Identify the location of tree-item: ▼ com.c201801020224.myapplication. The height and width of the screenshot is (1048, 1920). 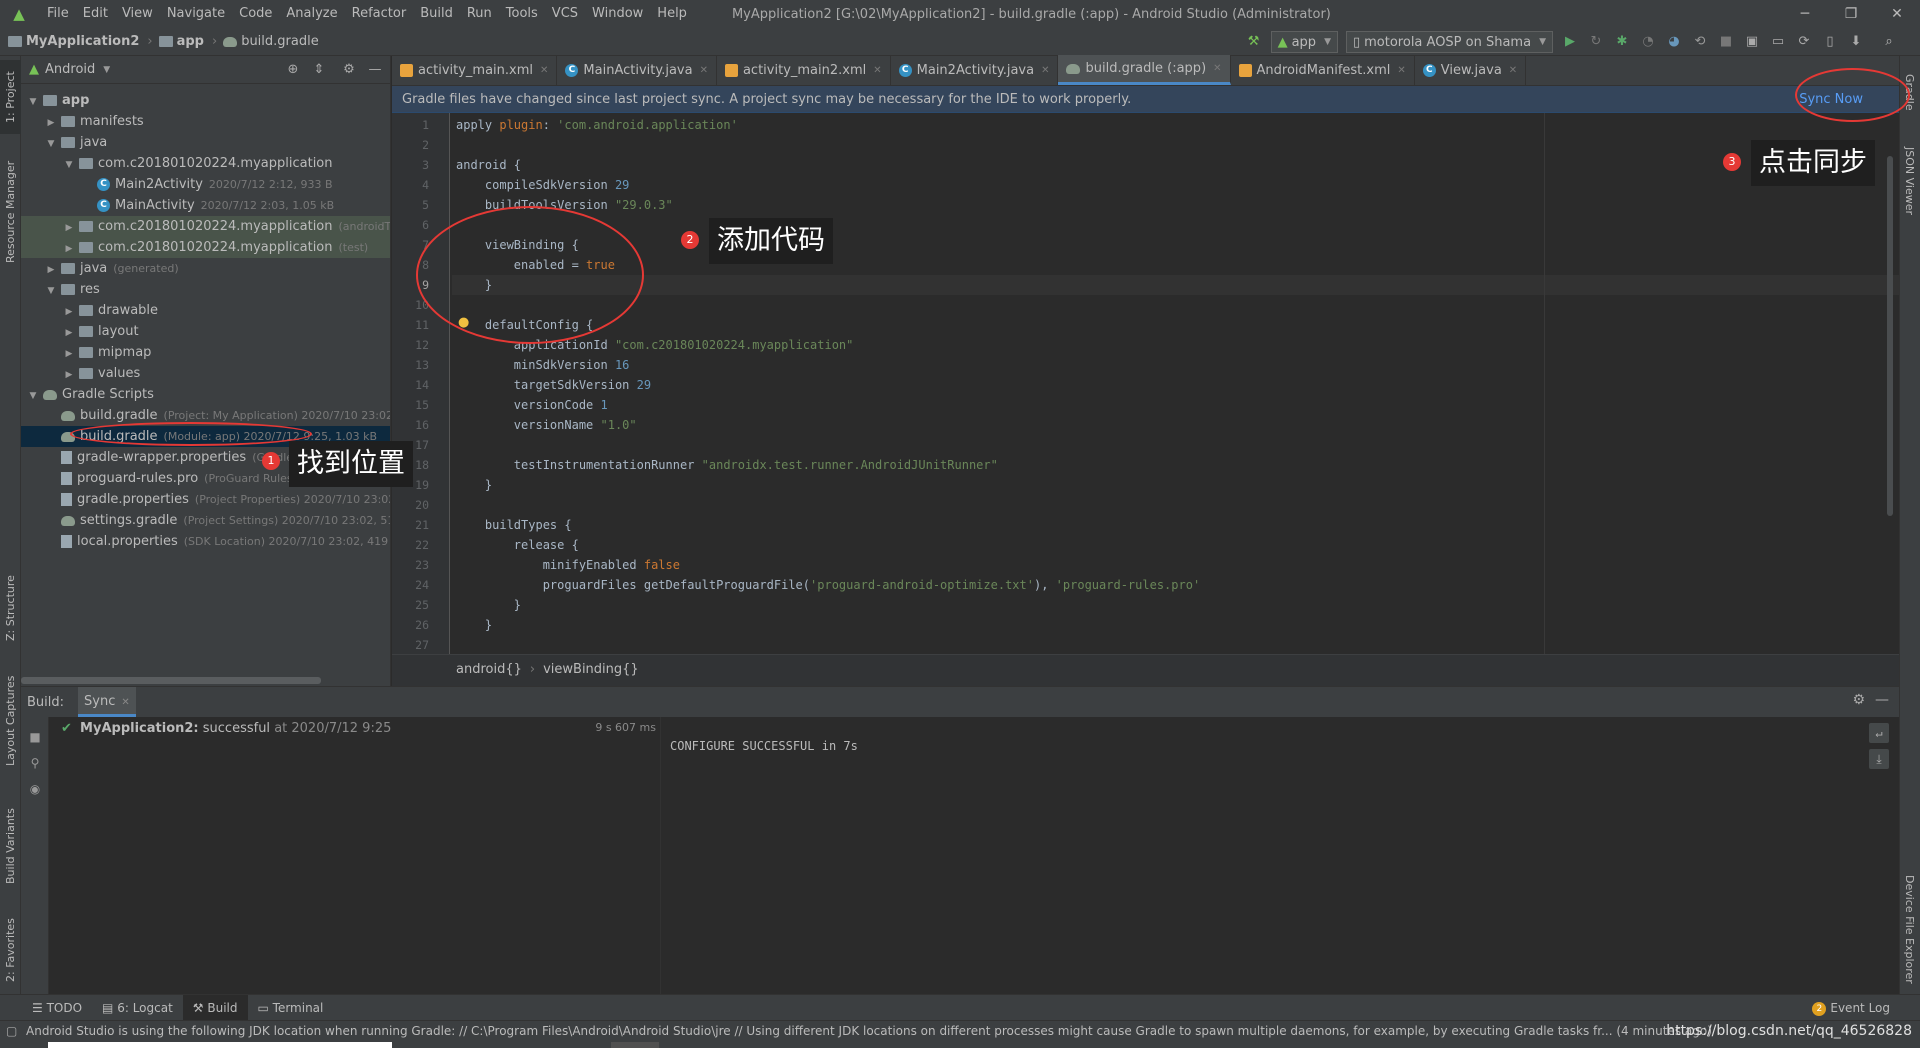
(205, 164).